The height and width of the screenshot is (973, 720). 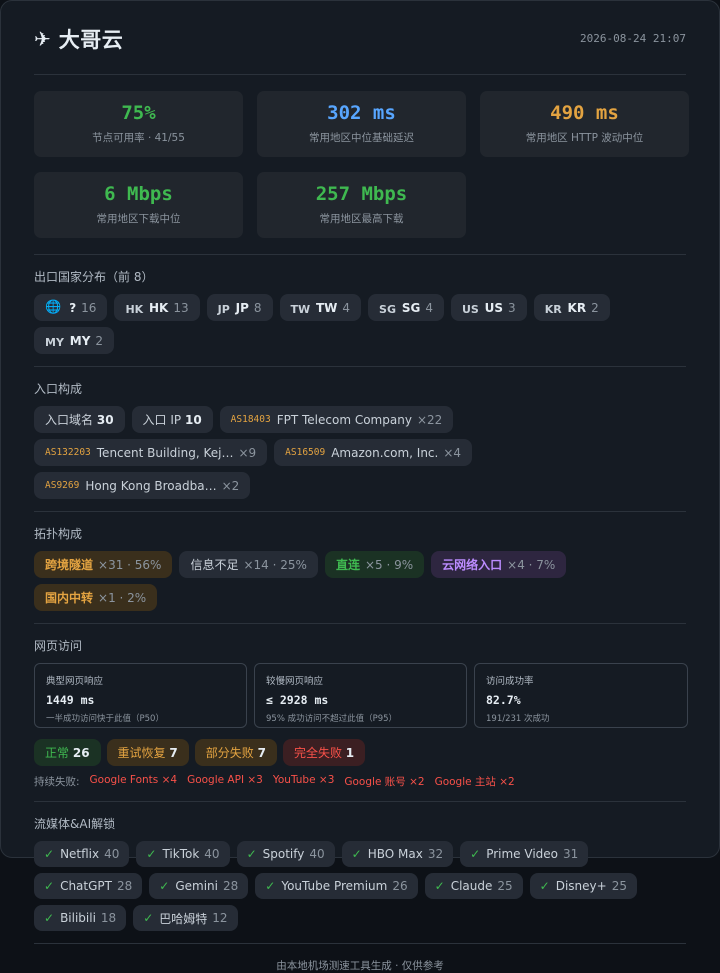 What do you see at coordinates (193, 419) in the screenshot?
I see `chip-count: 10` at bounding box center [193, 419].